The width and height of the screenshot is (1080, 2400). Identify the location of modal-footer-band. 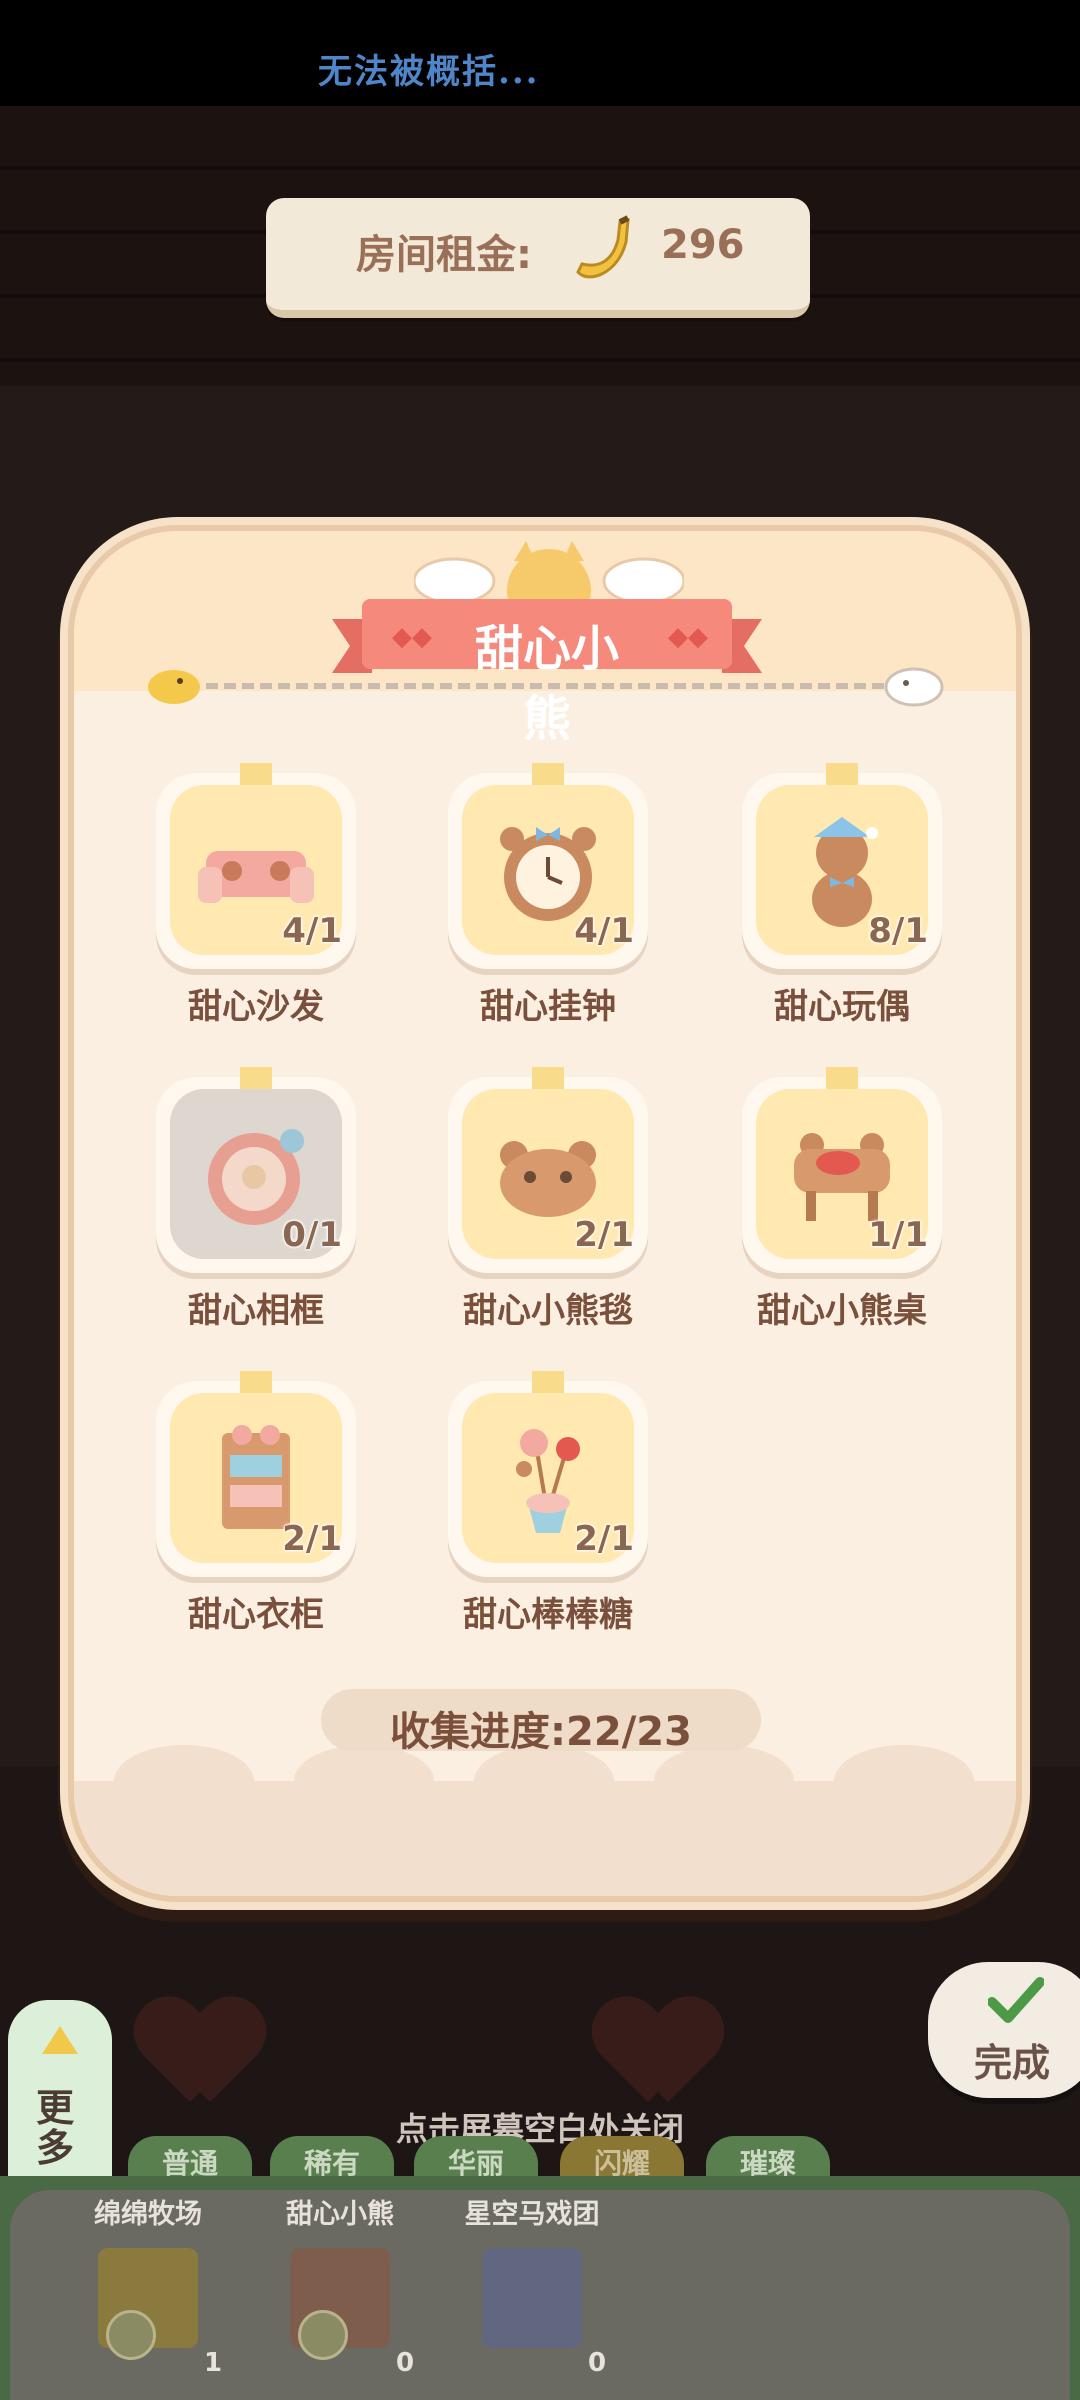
(545, 1820).